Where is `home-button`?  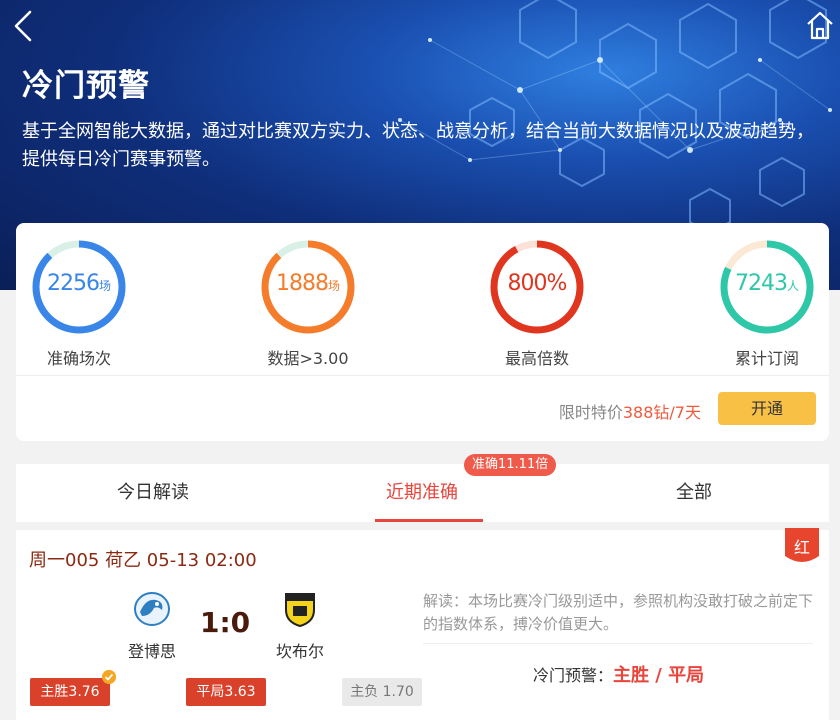
home-button is located at coordinates (820, 25).